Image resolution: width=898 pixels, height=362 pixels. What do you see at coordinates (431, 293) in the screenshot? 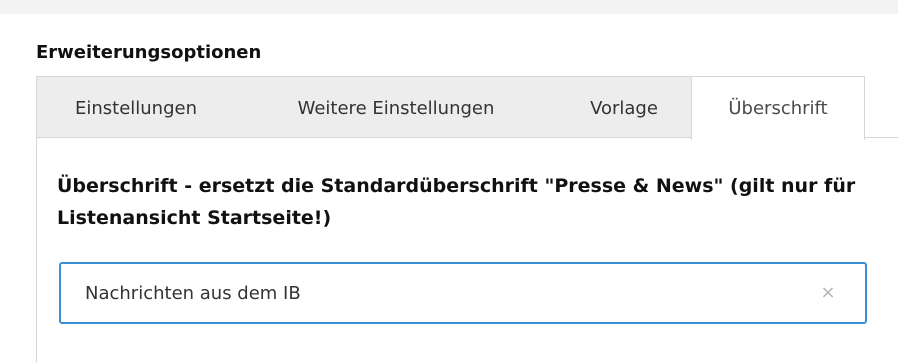
I see `headline-input` at bounding box center [431, 293].